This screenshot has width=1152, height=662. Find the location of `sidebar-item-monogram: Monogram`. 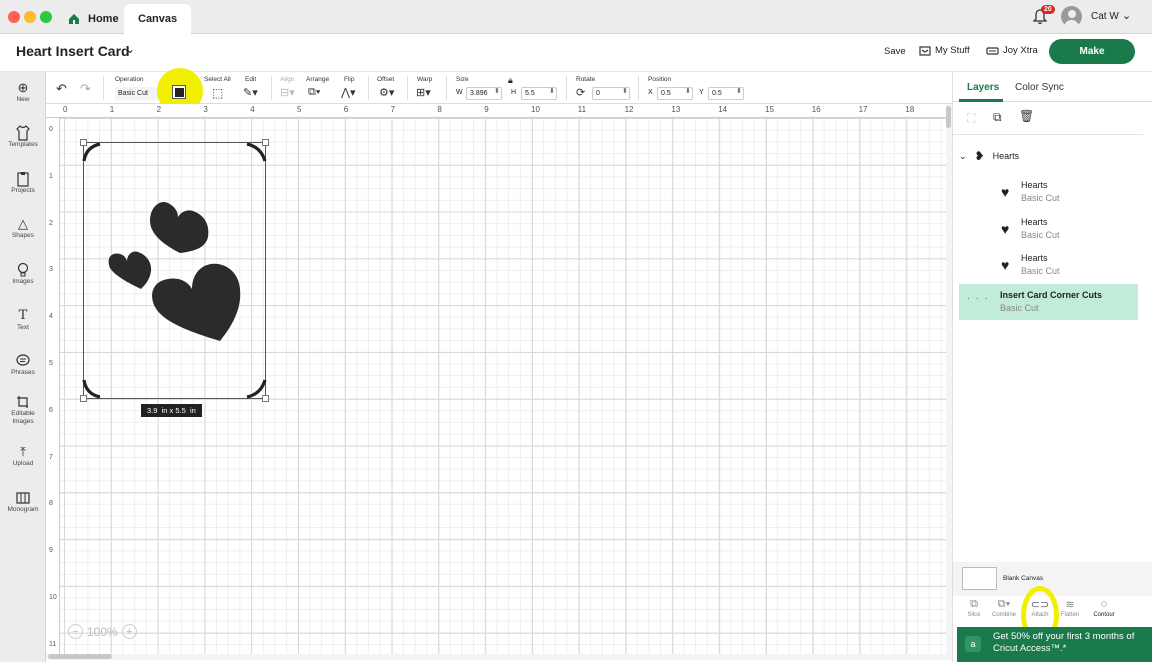

sidebar-item-monogram: Monogram is located at coordinates (23, 502).